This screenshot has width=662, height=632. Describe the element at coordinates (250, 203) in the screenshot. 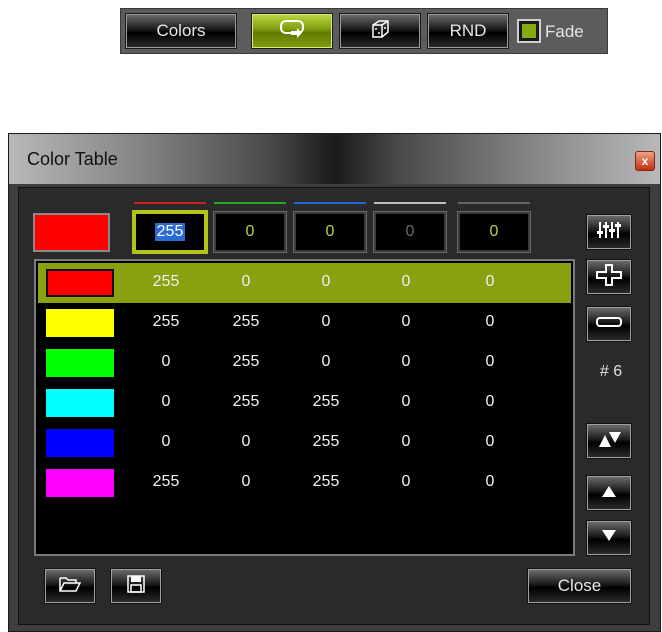

I see `green-channel-indicator` at that location.